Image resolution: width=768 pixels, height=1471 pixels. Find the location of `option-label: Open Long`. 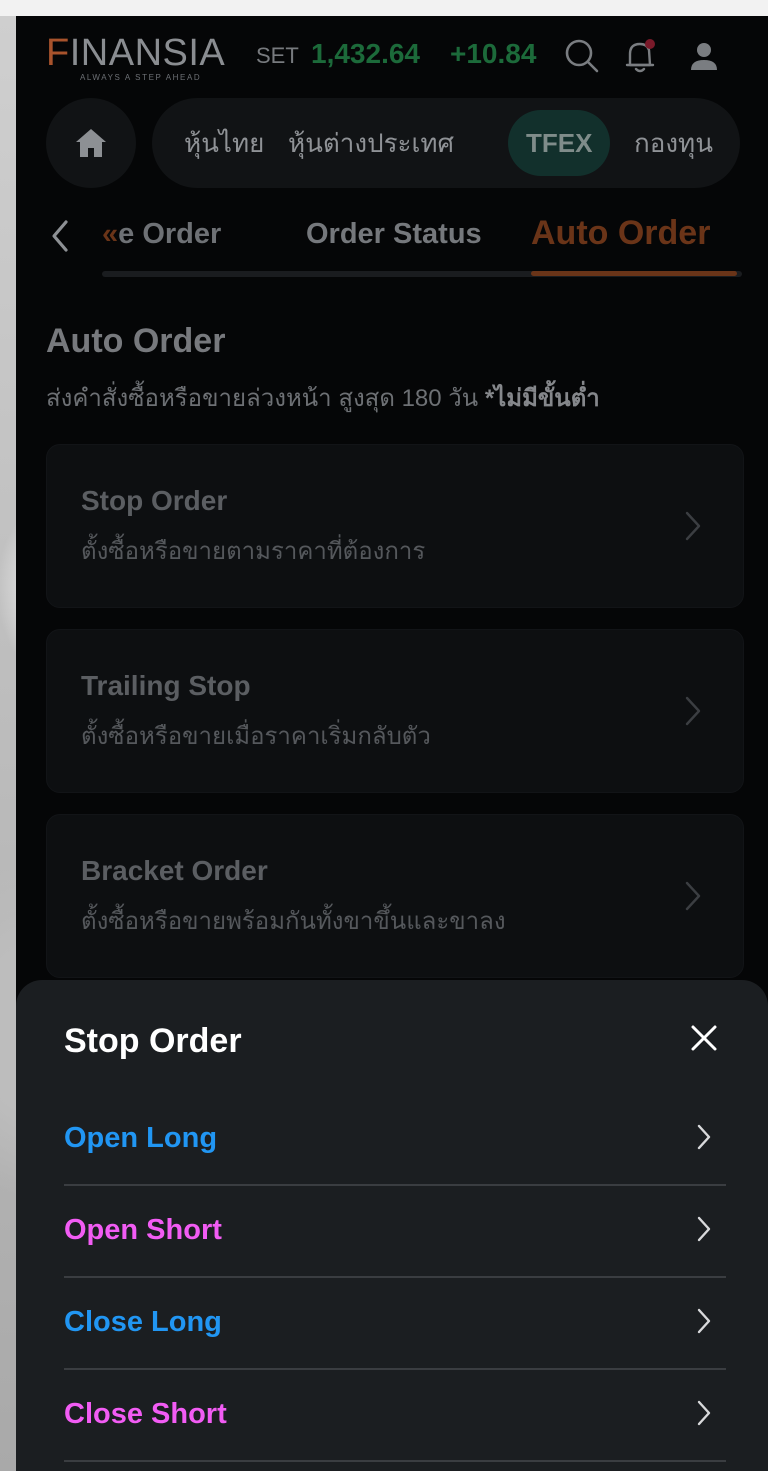

option-label: Open Long is located at coordinates (141, 1138).